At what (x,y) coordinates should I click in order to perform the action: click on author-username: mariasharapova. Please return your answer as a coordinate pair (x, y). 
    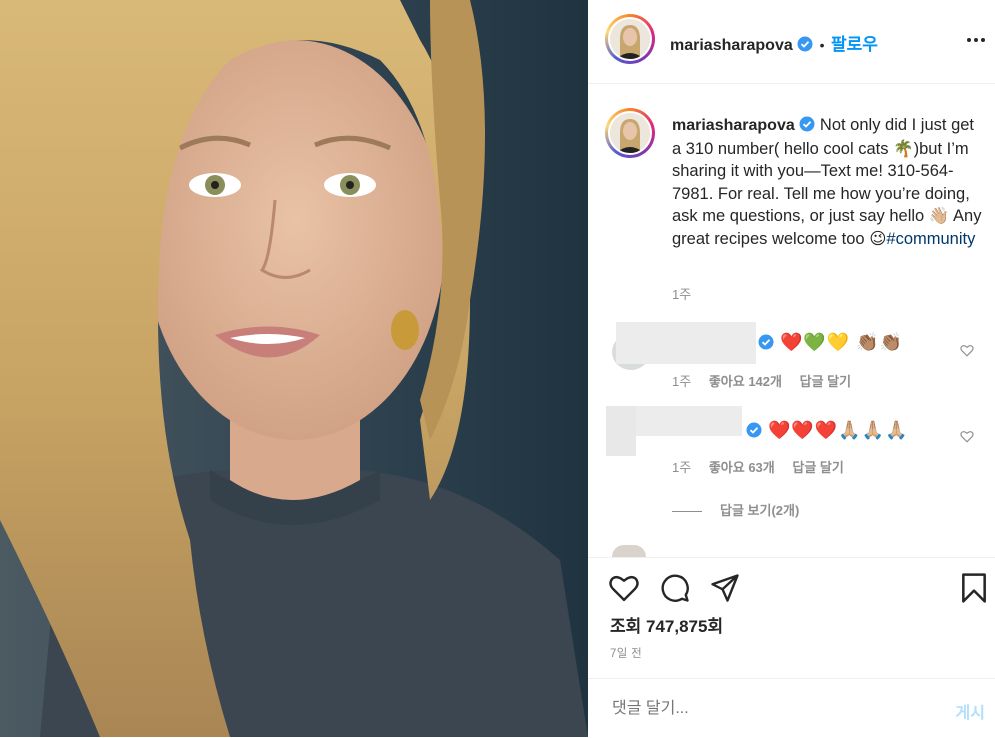
    Looking at the image, I should click on (731, 45).